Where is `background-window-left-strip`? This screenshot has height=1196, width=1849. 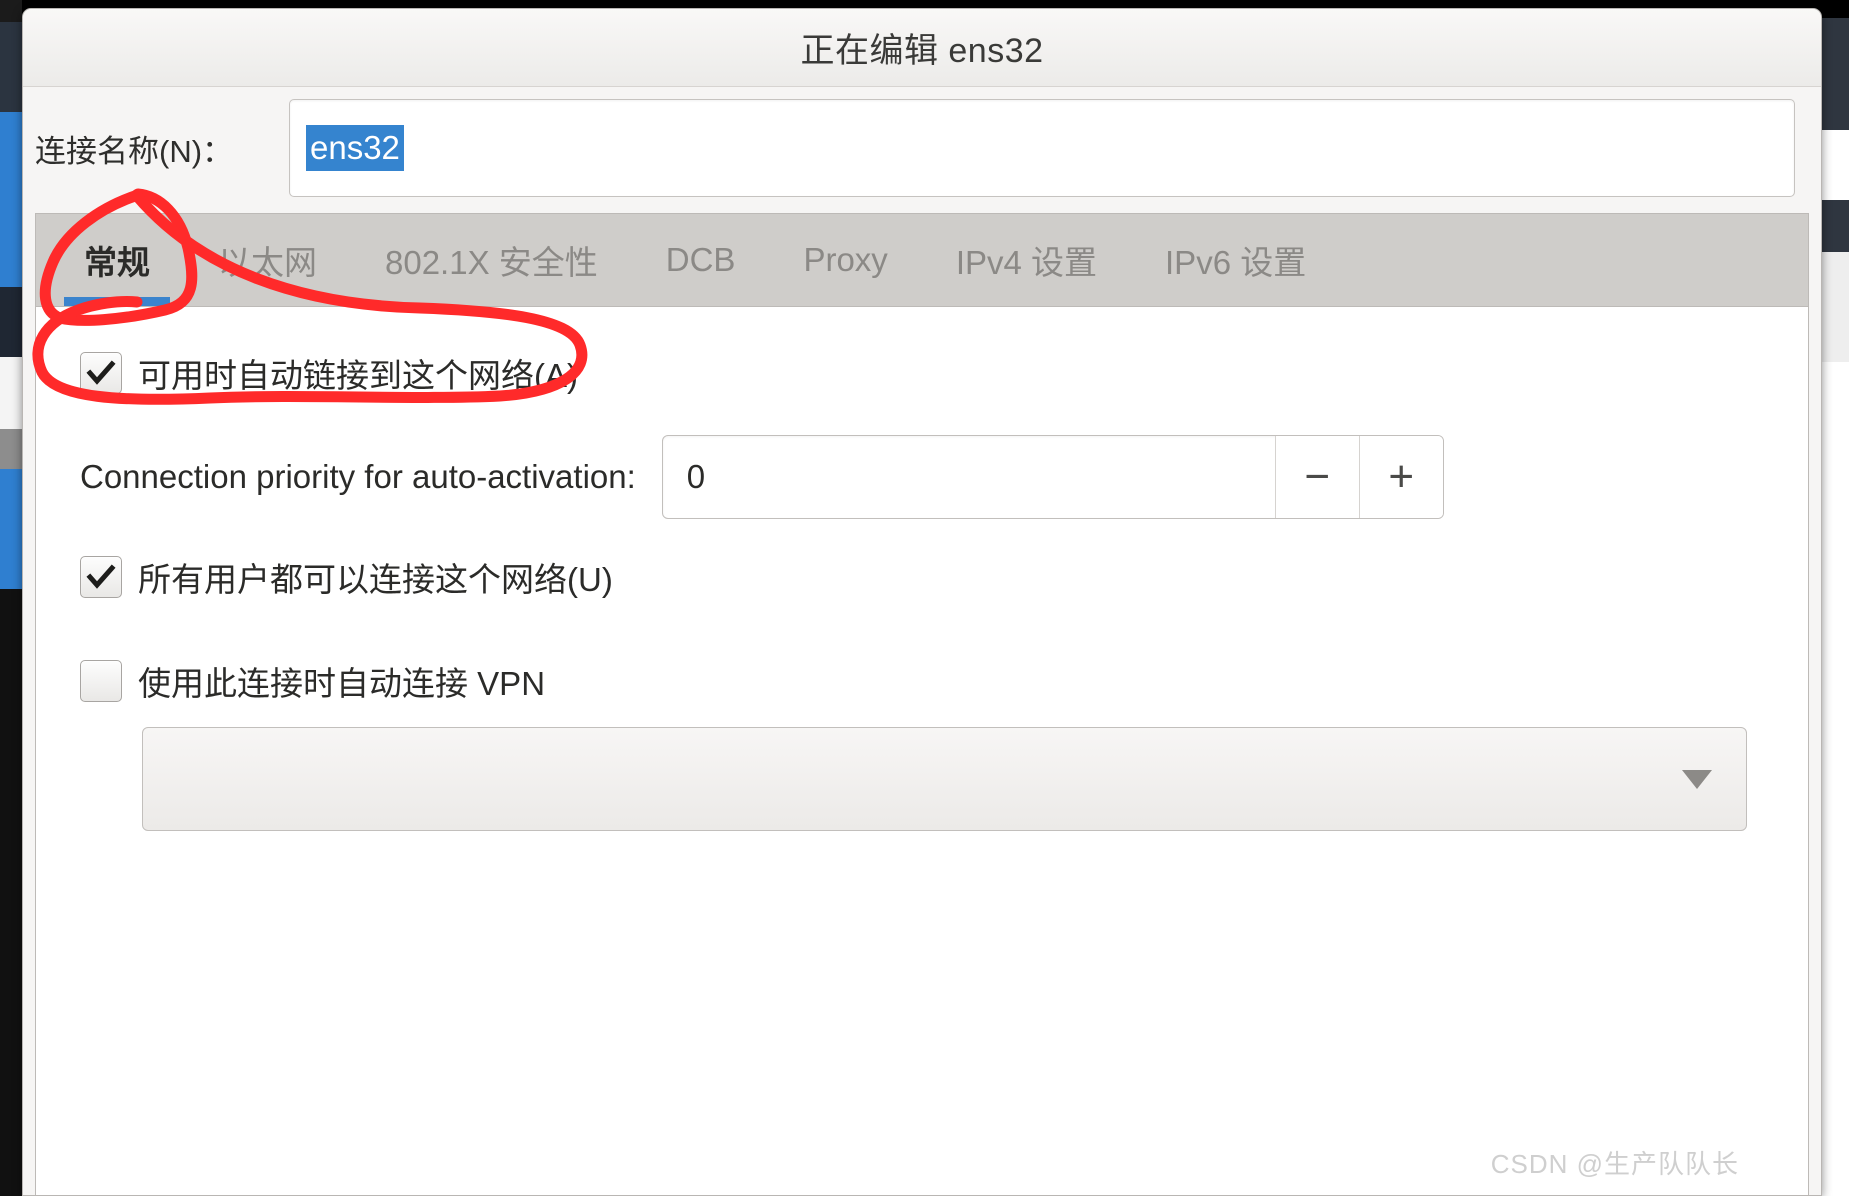
background-window-left-strip is located at coordinates (11, 598).